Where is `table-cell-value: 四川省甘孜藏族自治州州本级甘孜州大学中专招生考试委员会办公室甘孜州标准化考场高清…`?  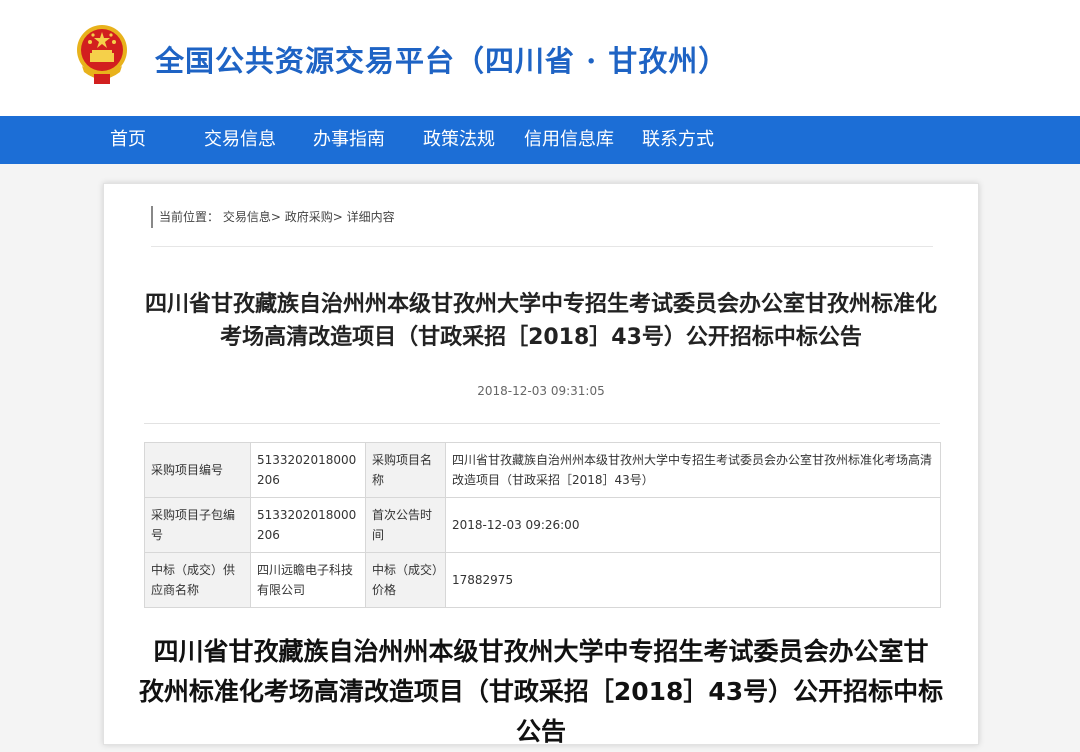 table-cell-value: 四川省甘孜藏族自治州州本级甘孜州大学中专招生考试委员会办公室甘孜州标准化考场高清… is located at coordinates (693, 470).